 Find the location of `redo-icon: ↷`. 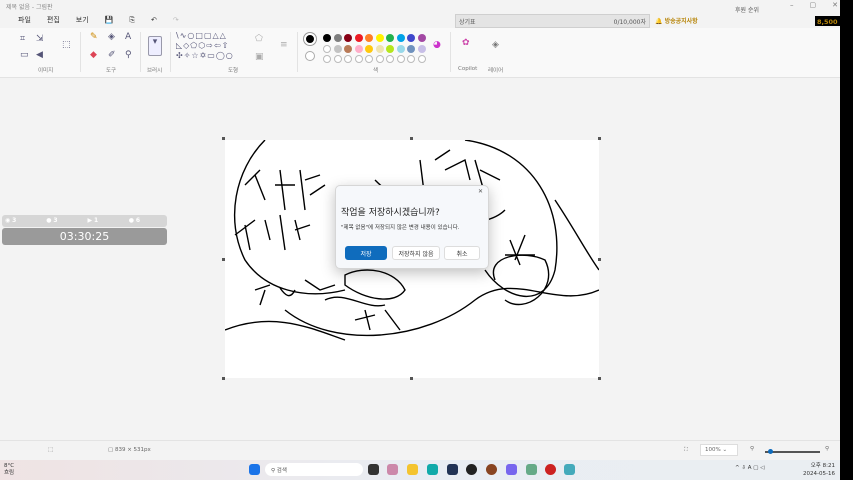

redo-icon: ↷ is located at coordinates (176, 20).